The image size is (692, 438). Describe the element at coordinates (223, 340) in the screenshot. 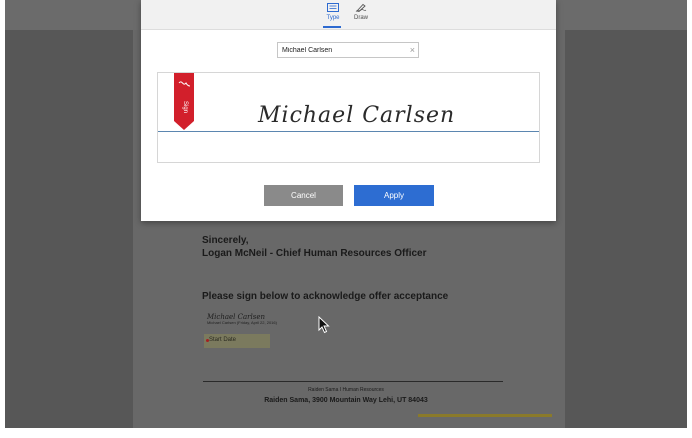

I see `start-date-label: Start Date` at that location.